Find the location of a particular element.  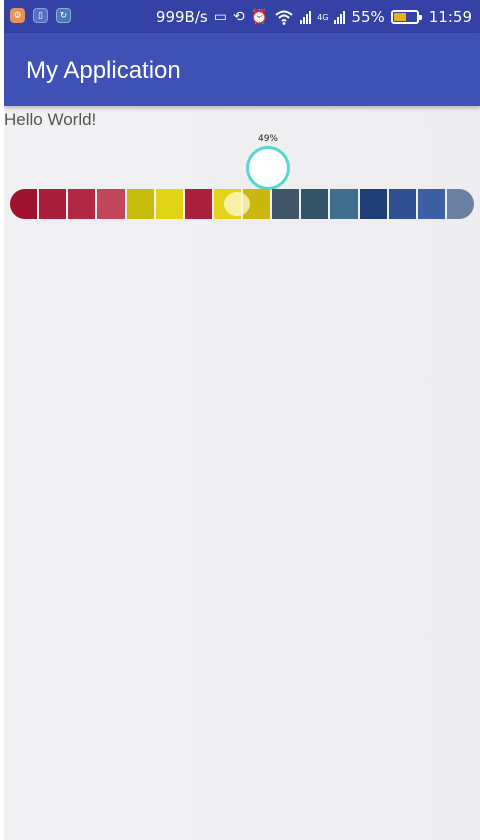

notification-icons: ⚙ ▯ ↻ is located at coordinates (40, 15).